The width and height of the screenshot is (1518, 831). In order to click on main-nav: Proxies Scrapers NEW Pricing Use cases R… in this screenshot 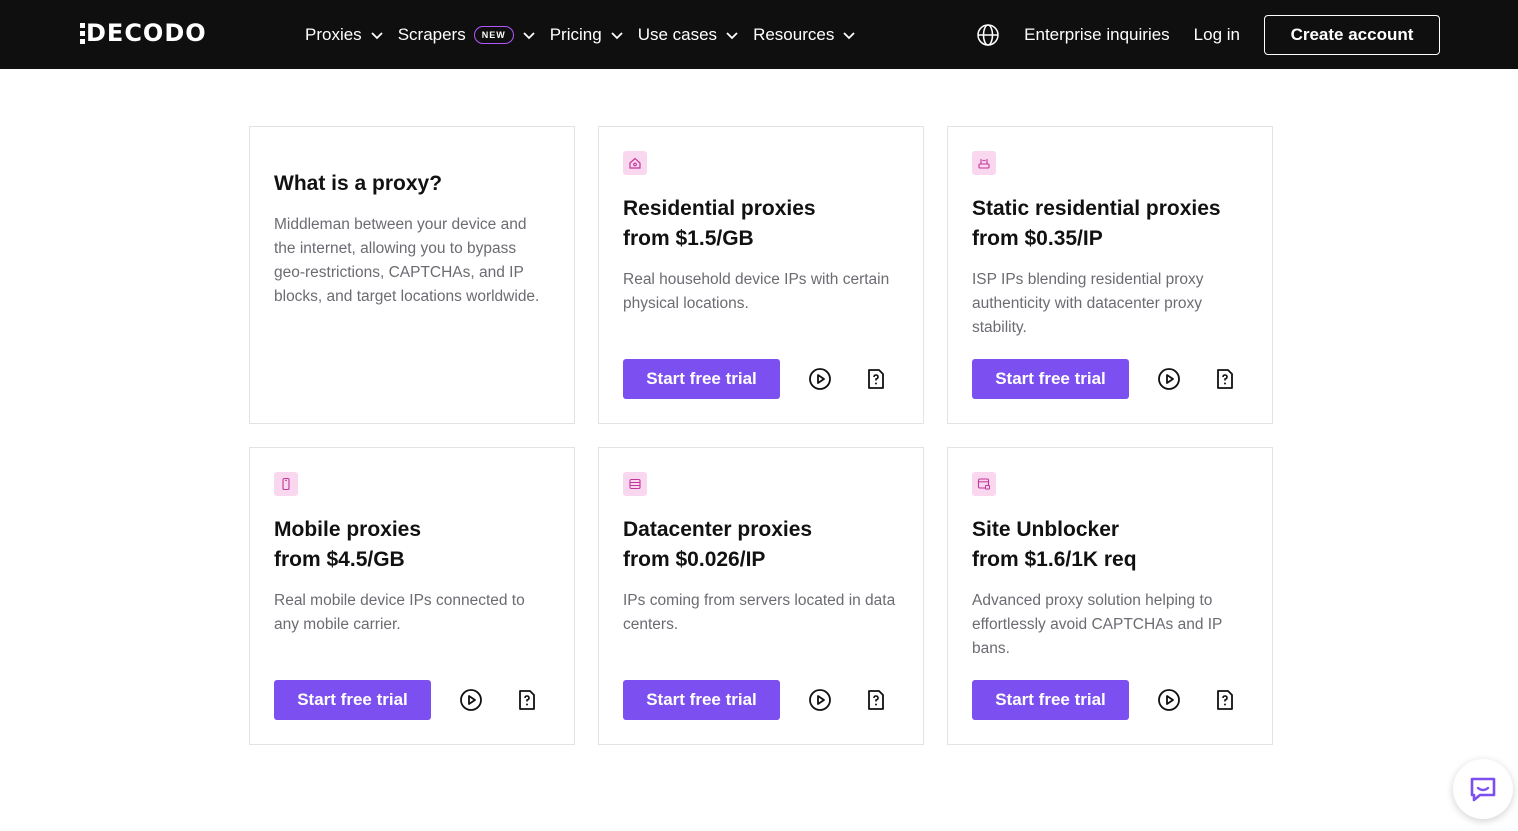, I will do `click(587, 34)`.